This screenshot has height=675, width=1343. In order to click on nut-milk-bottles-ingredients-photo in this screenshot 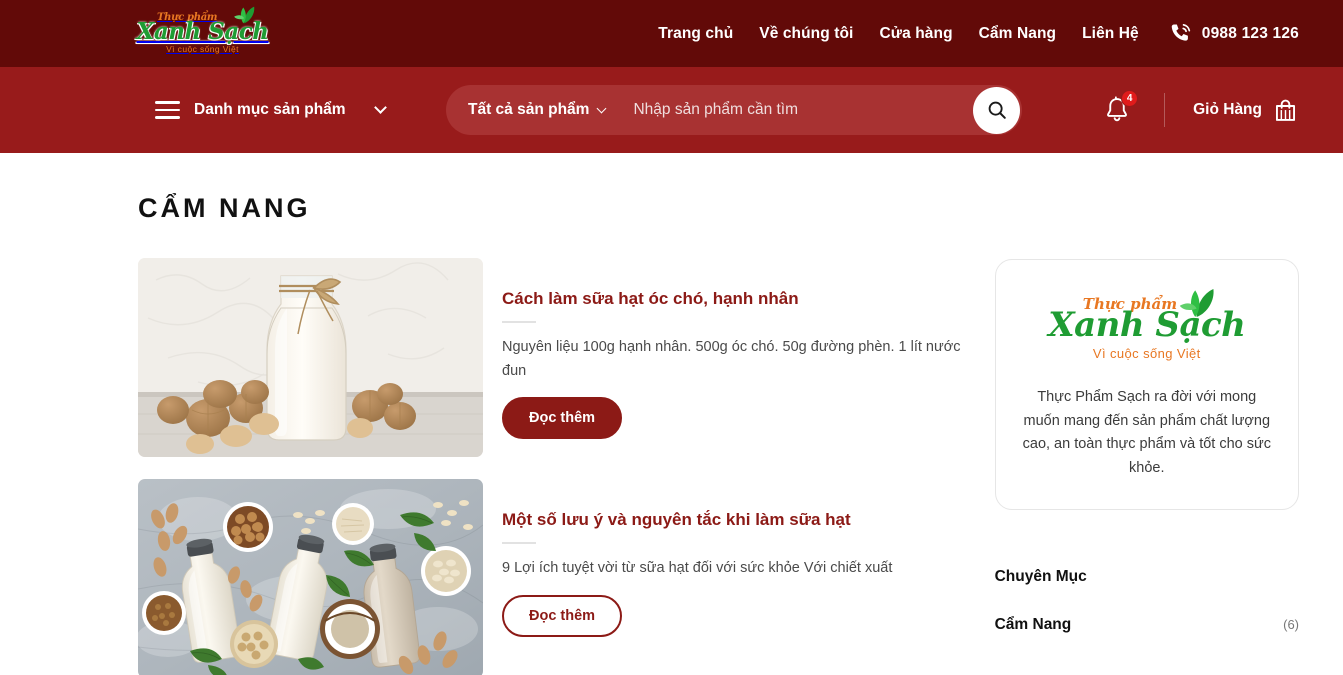, I will do `click(310, 577)`.